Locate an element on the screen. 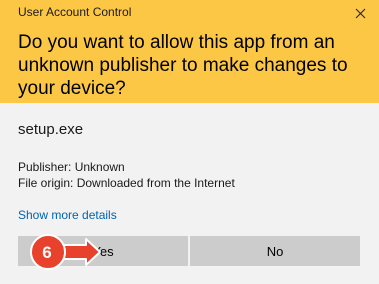 This screenshot has height=284, width=379. window-title: User Account Control is located at coordinates (75, 12).